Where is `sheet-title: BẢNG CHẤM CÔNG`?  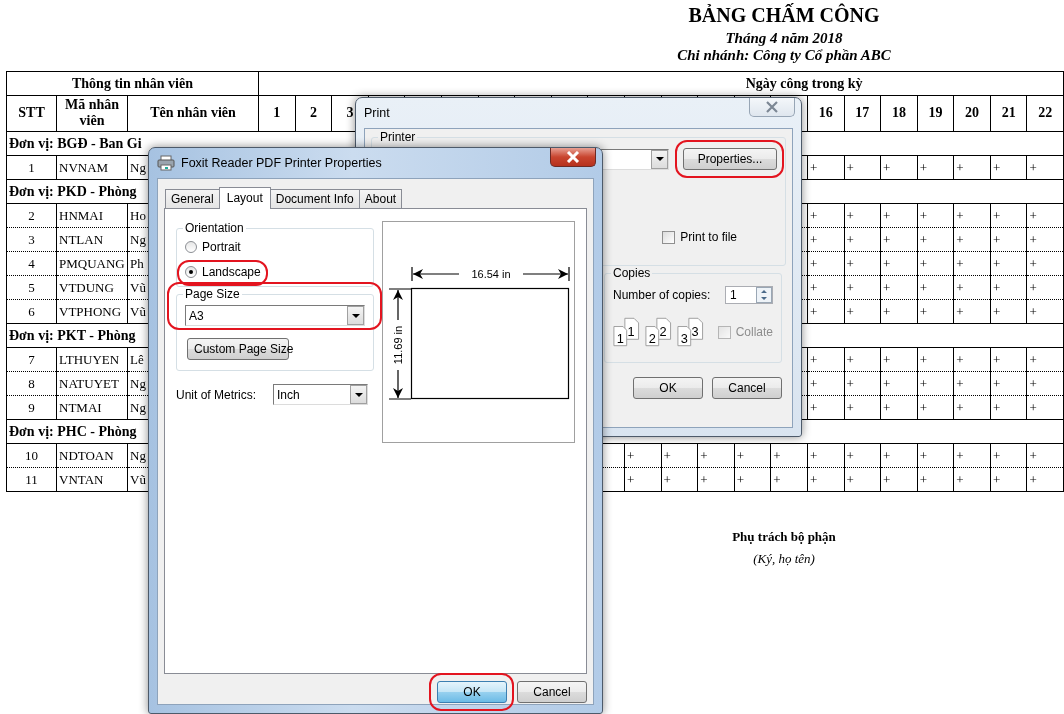 sheet-title: BẢNG CHẤM CÔNG is located at coordinates (784, 15).